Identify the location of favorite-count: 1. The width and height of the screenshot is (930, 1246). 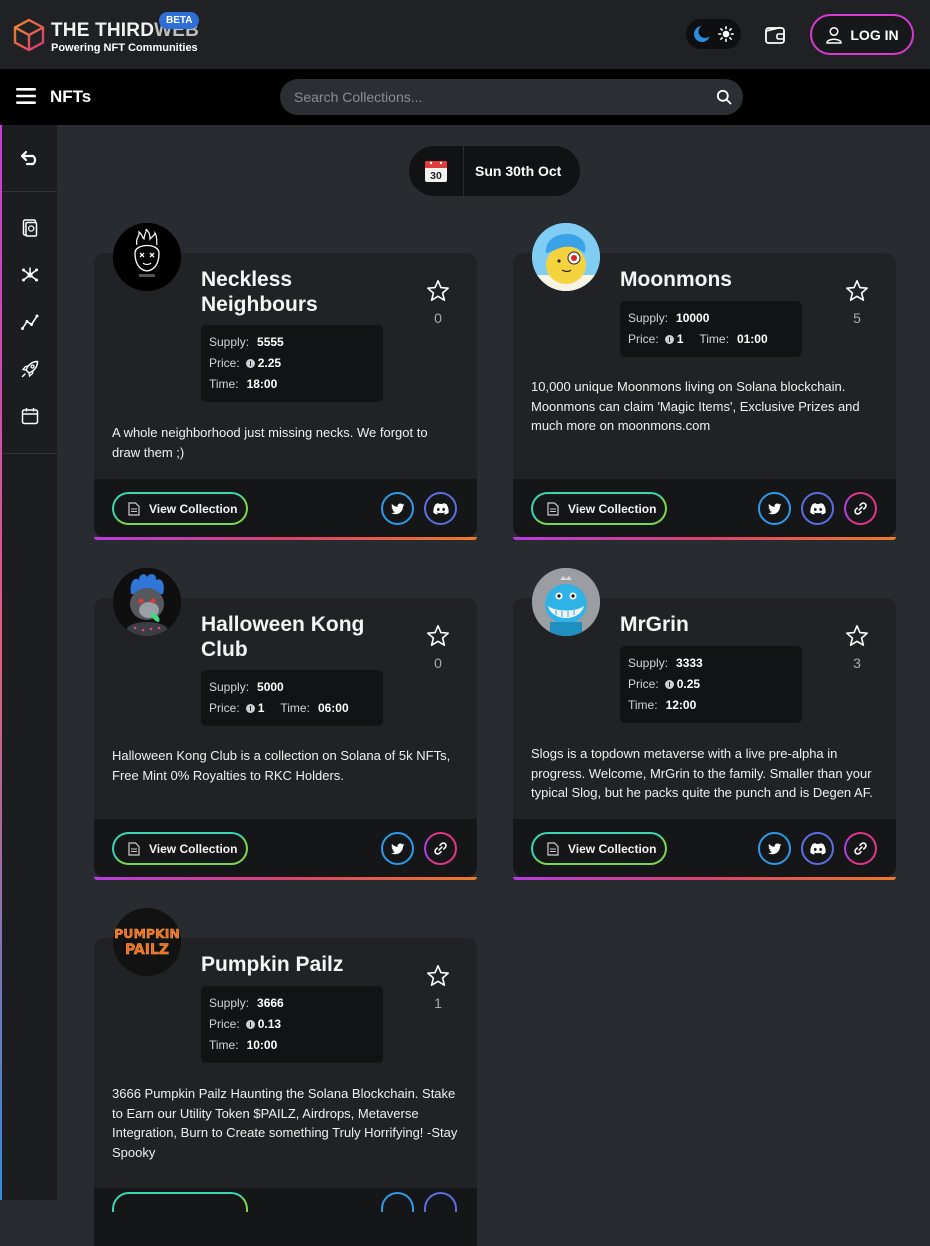
(438, 1003).